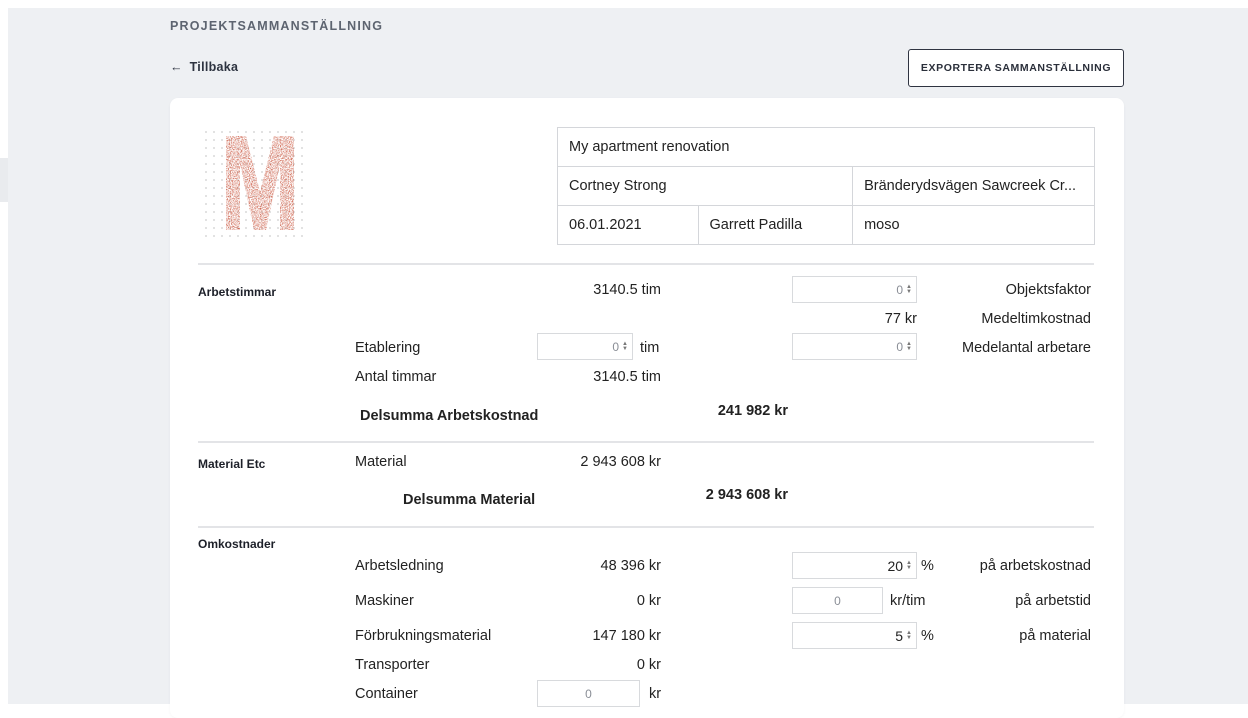 Image resolution: width=1248 pixels, height=718 pixels. Describe the element at coordinates (626, 636) in the screenshot. I see `forbrukningsmaterial-value: 147 180 kr` at that location.